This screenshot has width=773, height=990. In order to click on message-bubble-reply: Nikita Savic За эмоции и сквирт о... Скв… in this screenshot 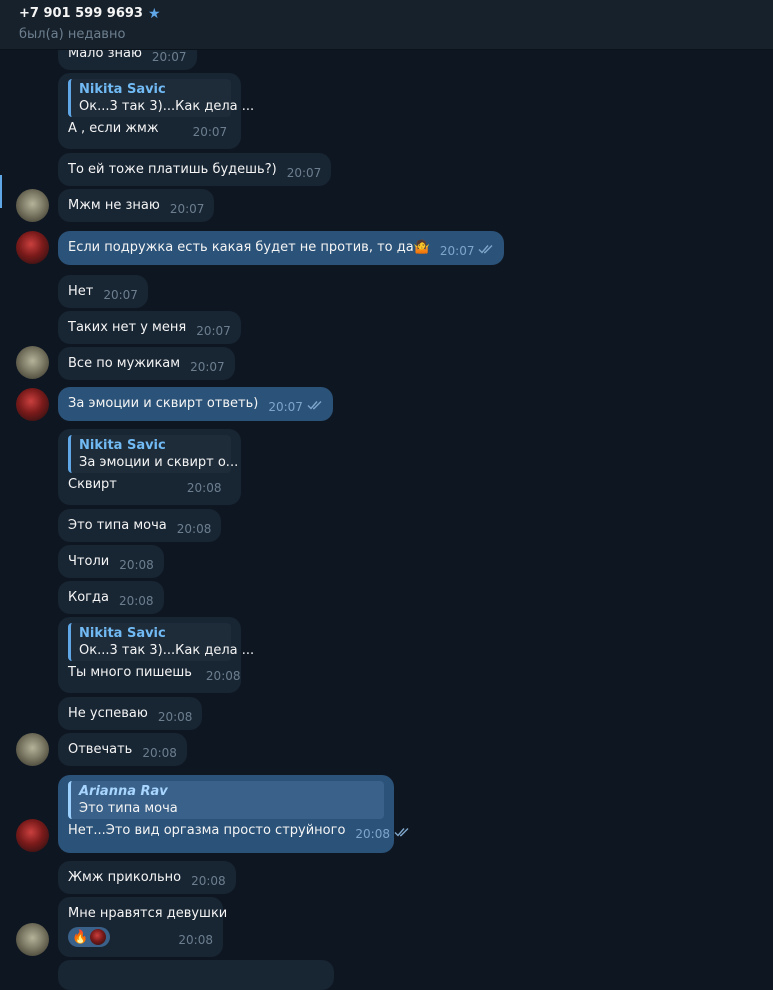, I will do `click(149, 467)`.